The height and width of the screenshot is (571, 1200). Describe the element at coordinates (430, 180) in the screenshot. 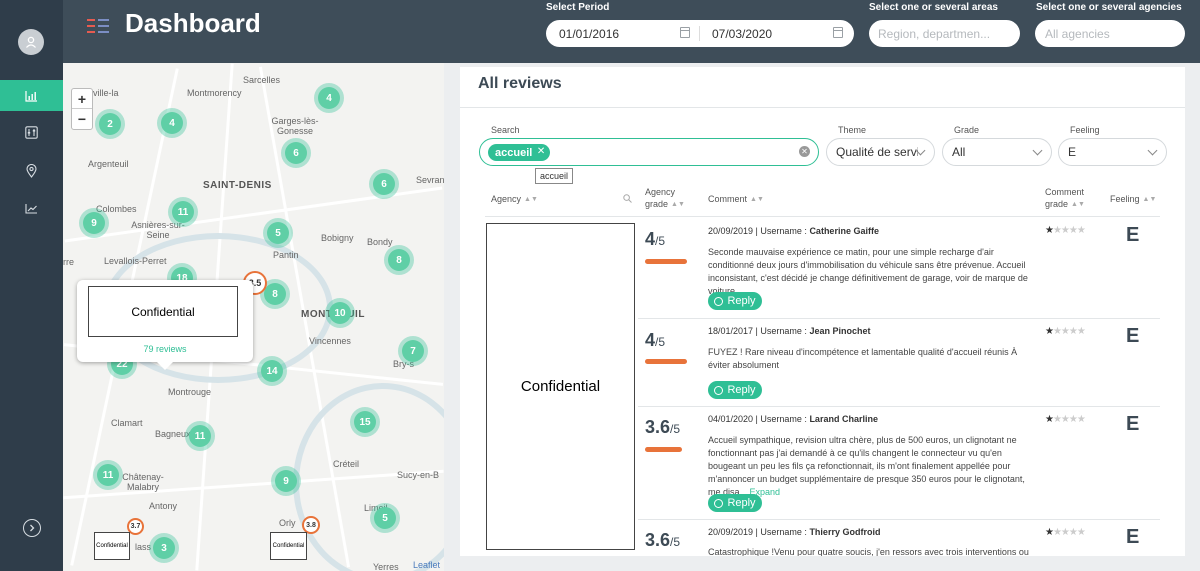

I see `map-label: Sevran` at that location.